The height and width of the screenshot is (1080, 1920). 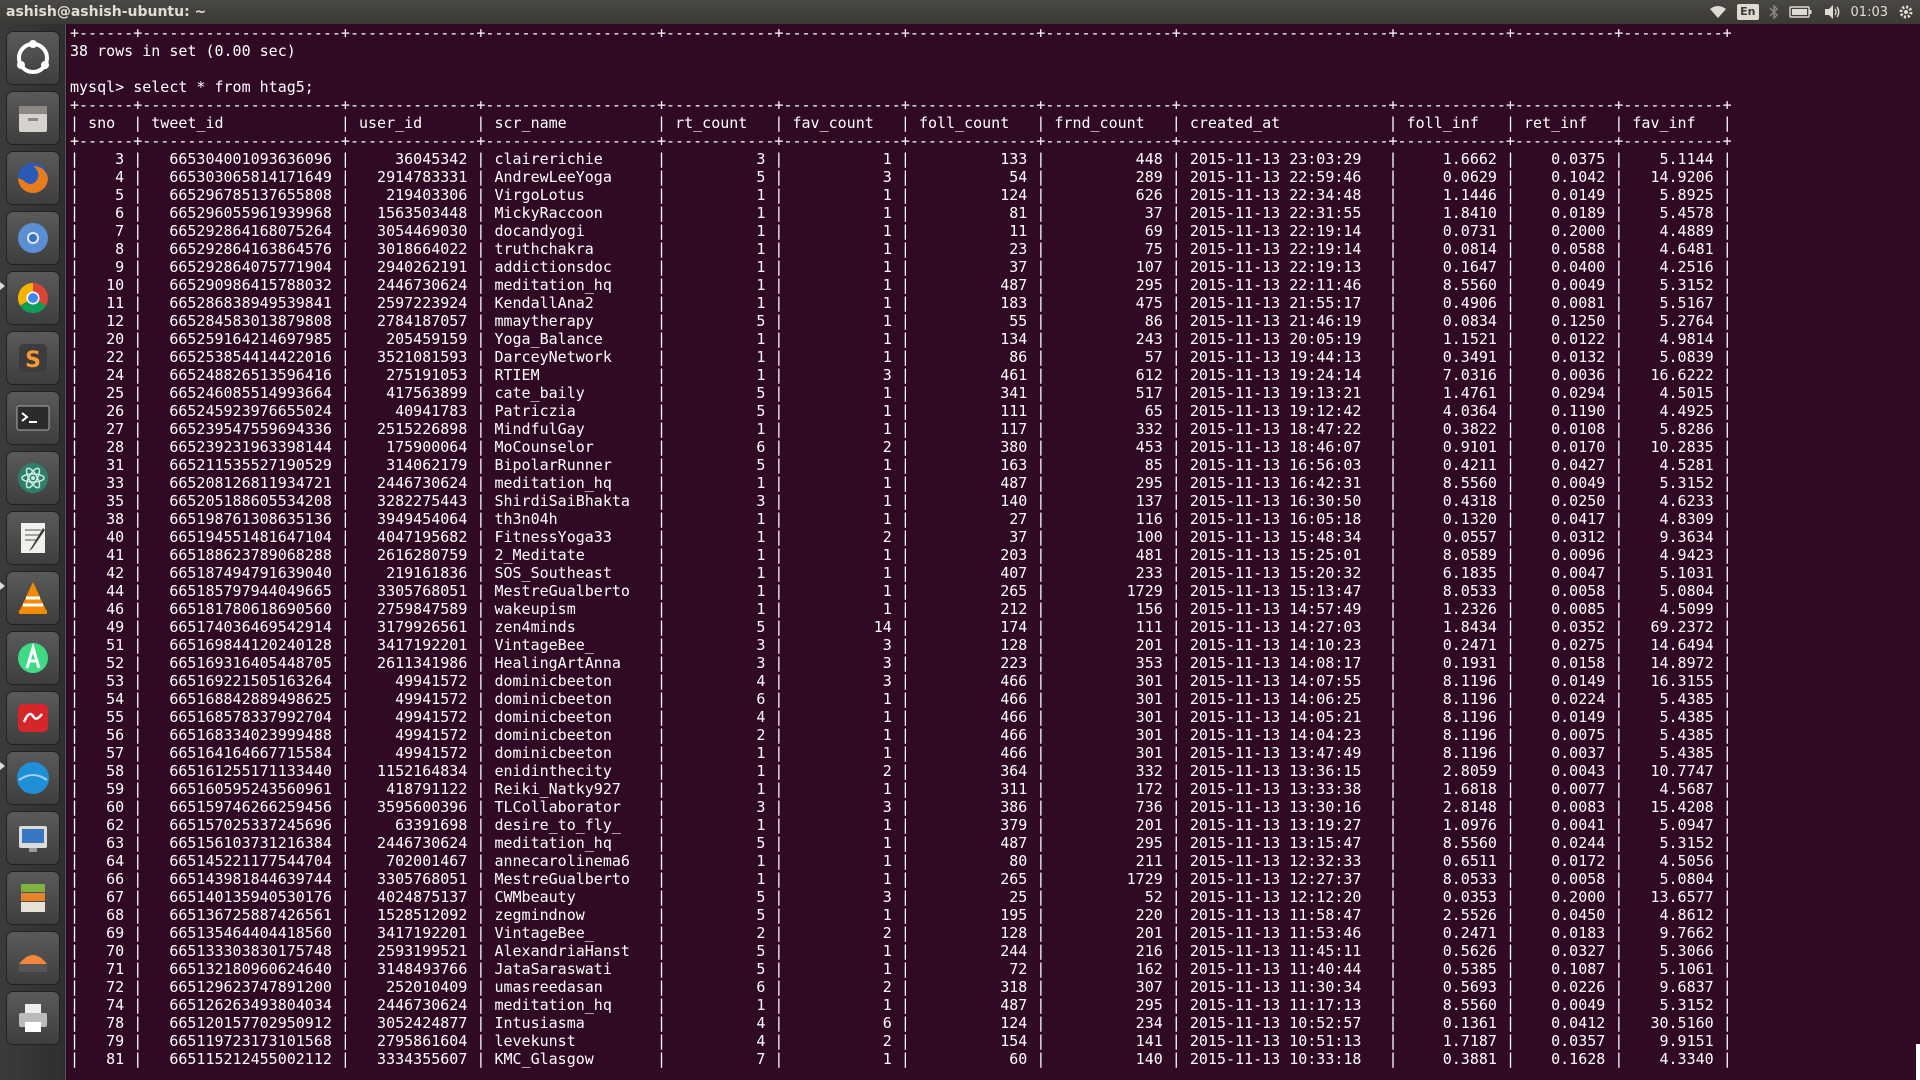 I want to click on table-cell: 12, so click(x=106, y=321).